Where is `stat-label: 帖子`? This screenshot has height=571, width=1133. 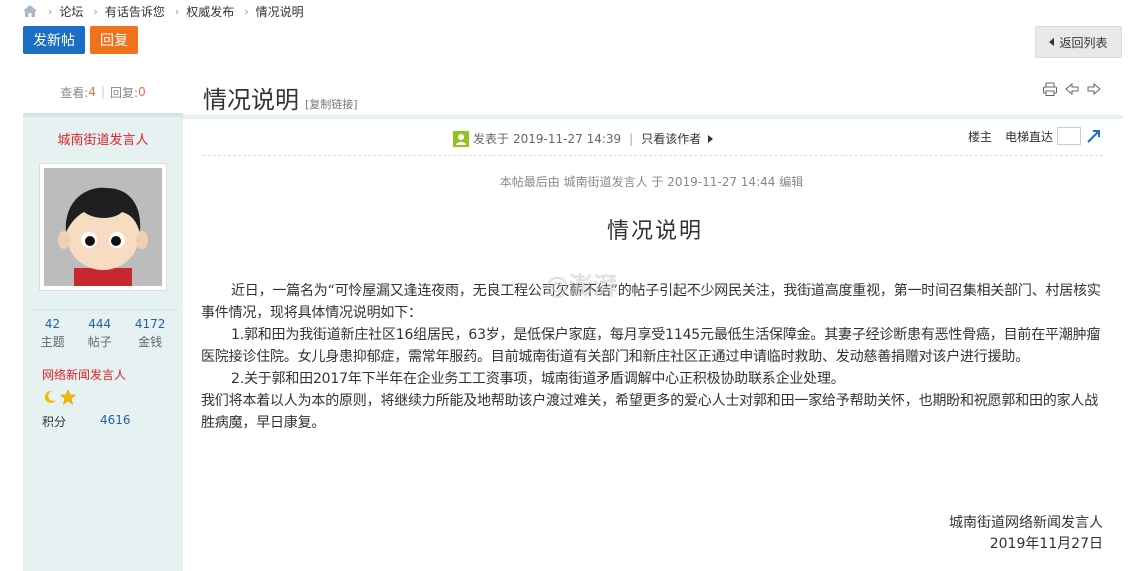 stat-label: 帖子 is located at coordinates (99, 342).